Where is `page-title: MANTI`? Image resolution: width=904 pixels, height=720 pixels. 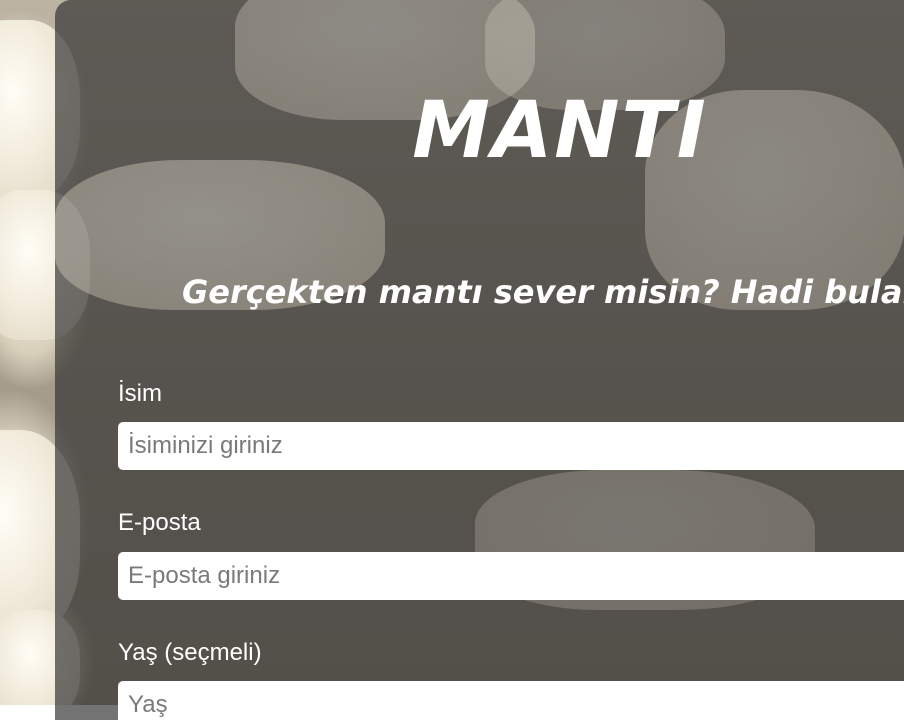 page-title: MANTI is located at coordinates (560, 131).